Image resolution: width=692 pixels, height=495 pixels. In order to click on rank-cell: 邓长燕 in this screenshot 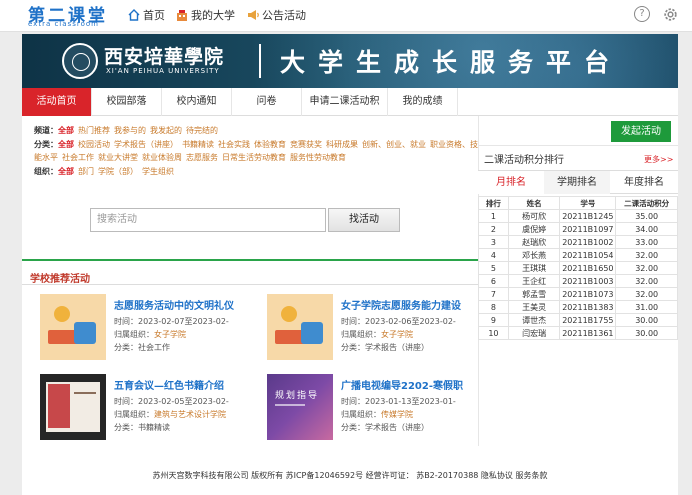, I will do `click(534, 255)`.